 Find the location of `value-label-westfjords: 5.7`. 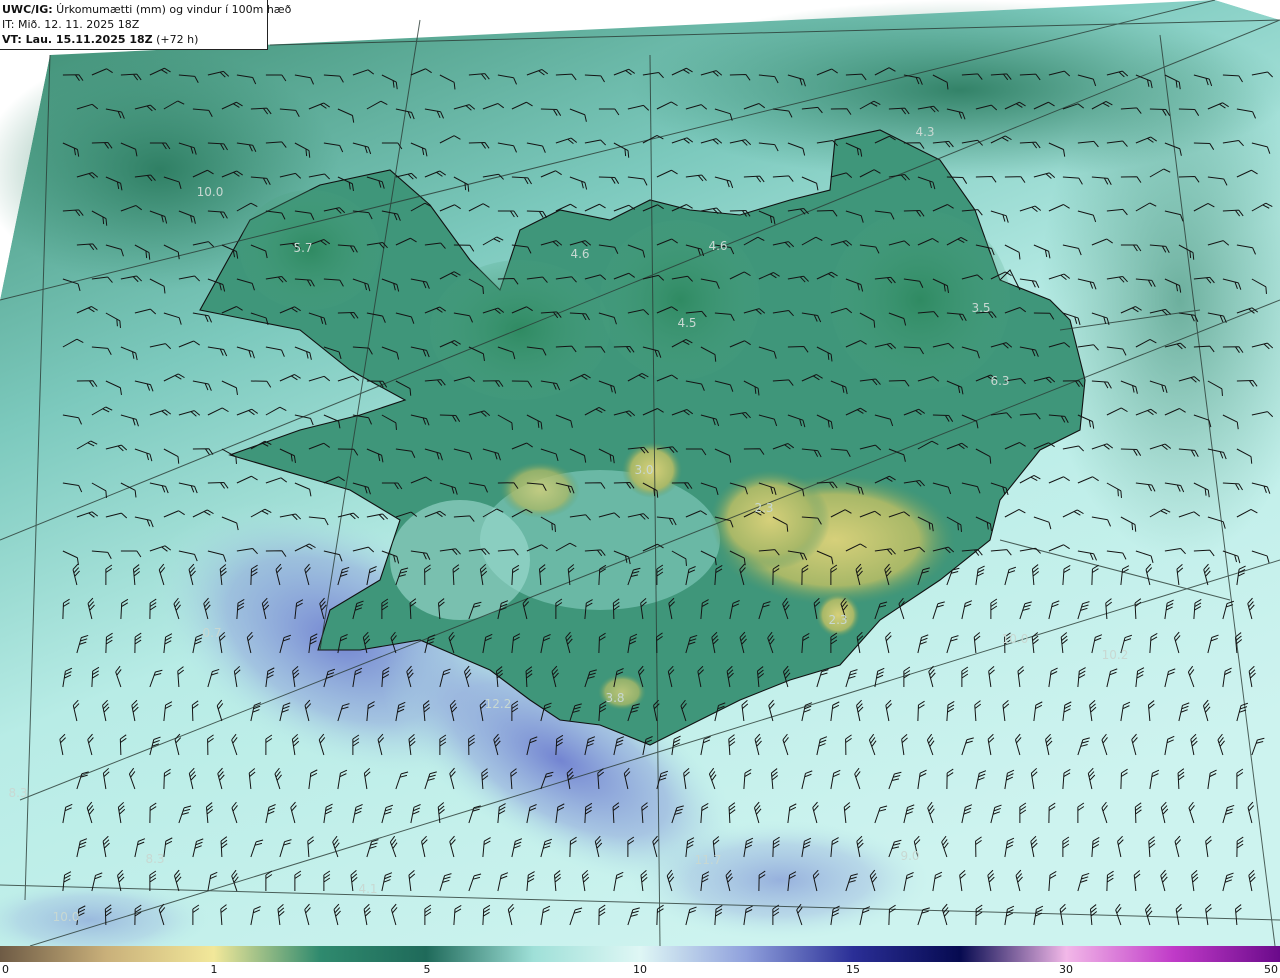

value-label-westfjords: 5.7 is located at coordinates (302, 248).